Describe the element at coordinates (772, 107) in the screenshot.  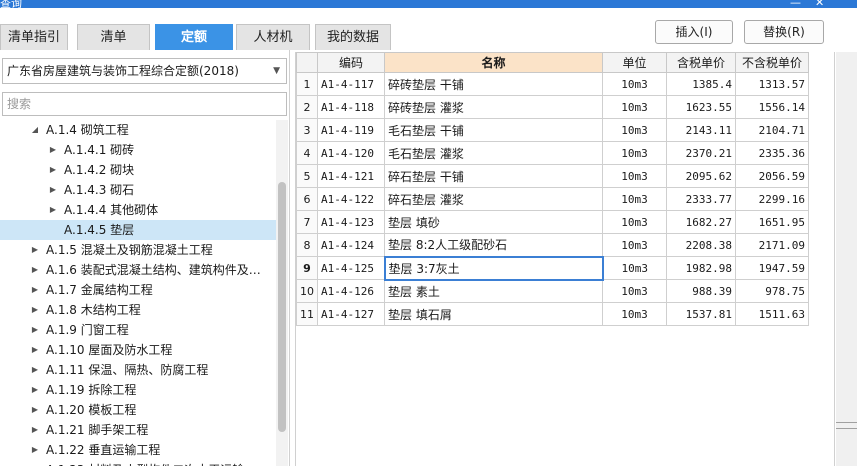
I see `cell-notax-price: 1556.14` at that location.